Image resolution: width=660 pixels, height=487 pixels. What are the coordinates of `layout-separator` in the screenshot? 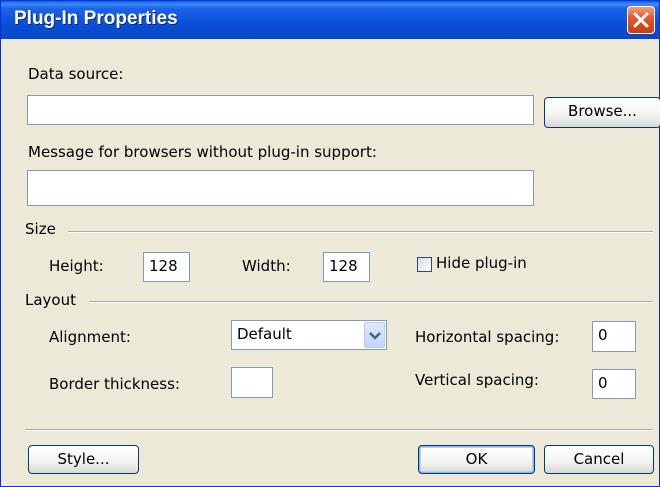 It's located at (371, 302).